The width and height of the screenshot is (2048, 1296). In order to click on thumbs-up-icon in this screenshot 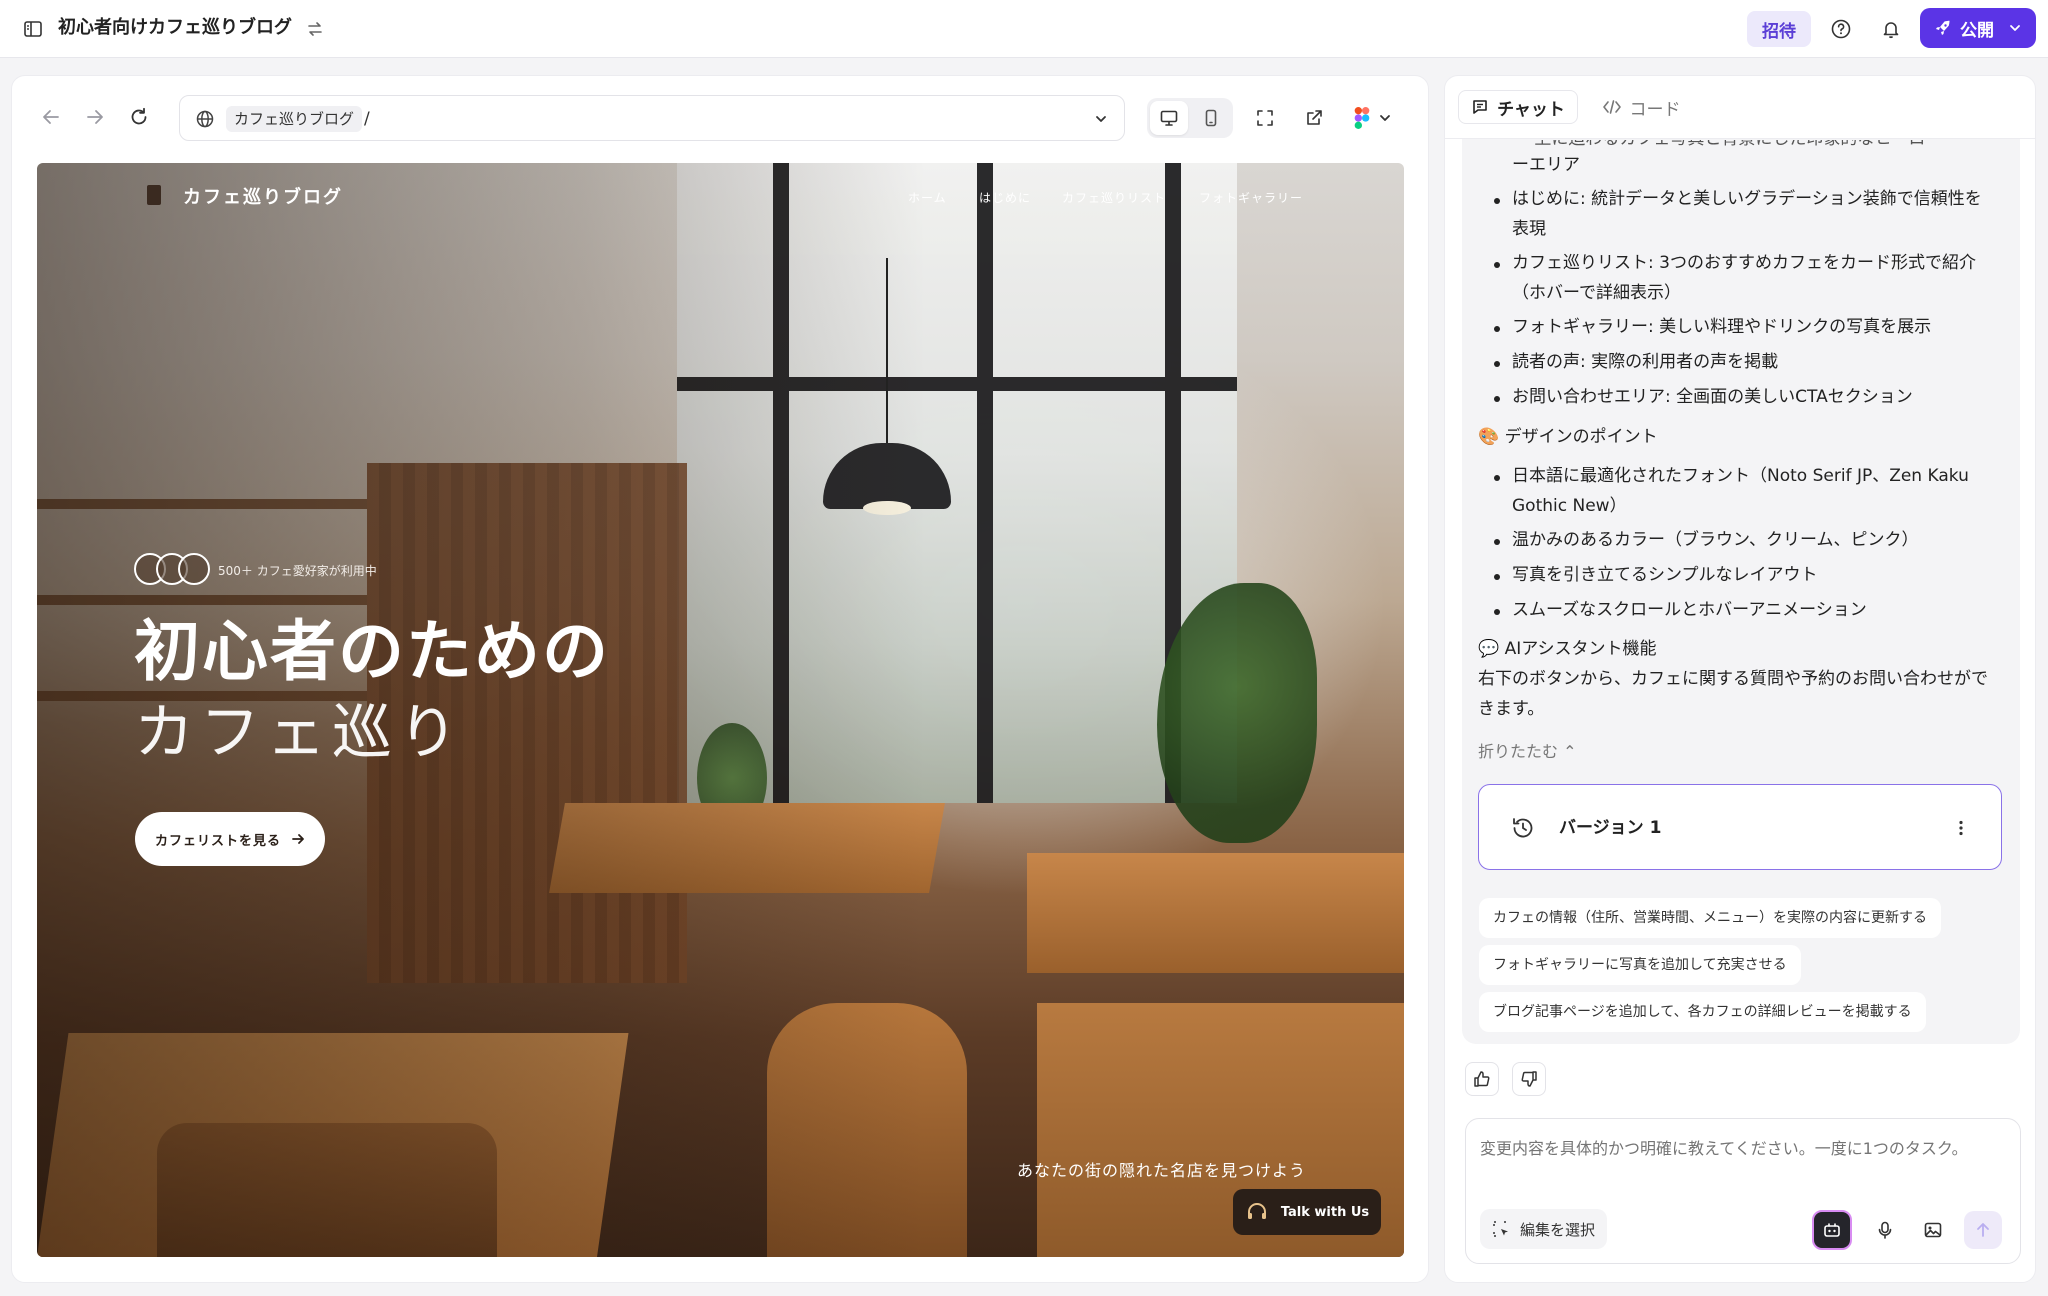, I will do `click(1482, 1079)`.